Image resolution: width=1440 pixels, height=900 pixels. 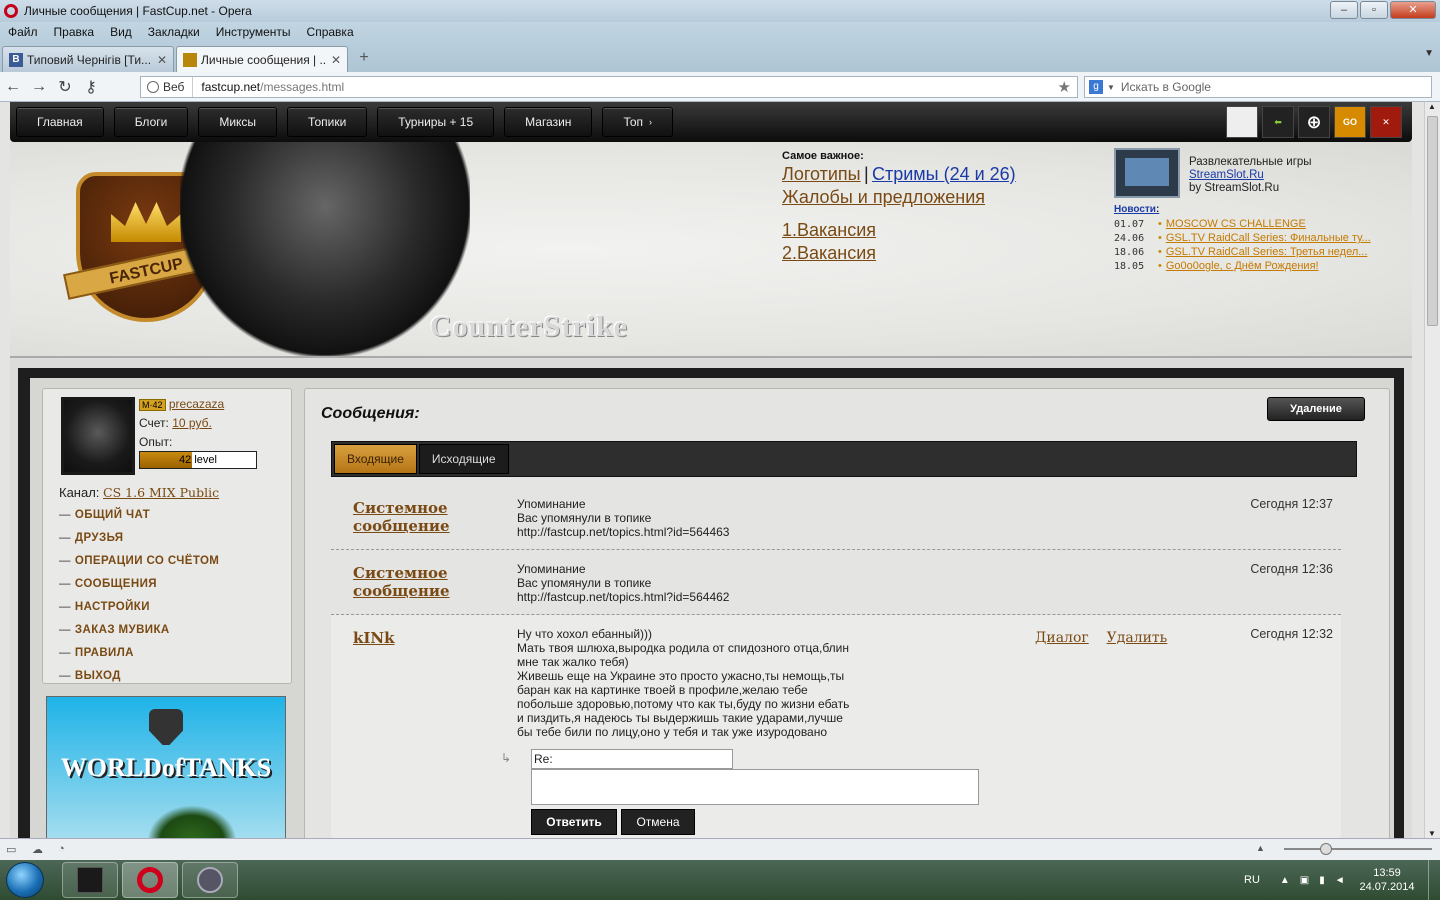 What do you see at coordinates (1350, 122) in the screenshot?
I see `csgo-icon: GO` at bounding box center [1350, 122].